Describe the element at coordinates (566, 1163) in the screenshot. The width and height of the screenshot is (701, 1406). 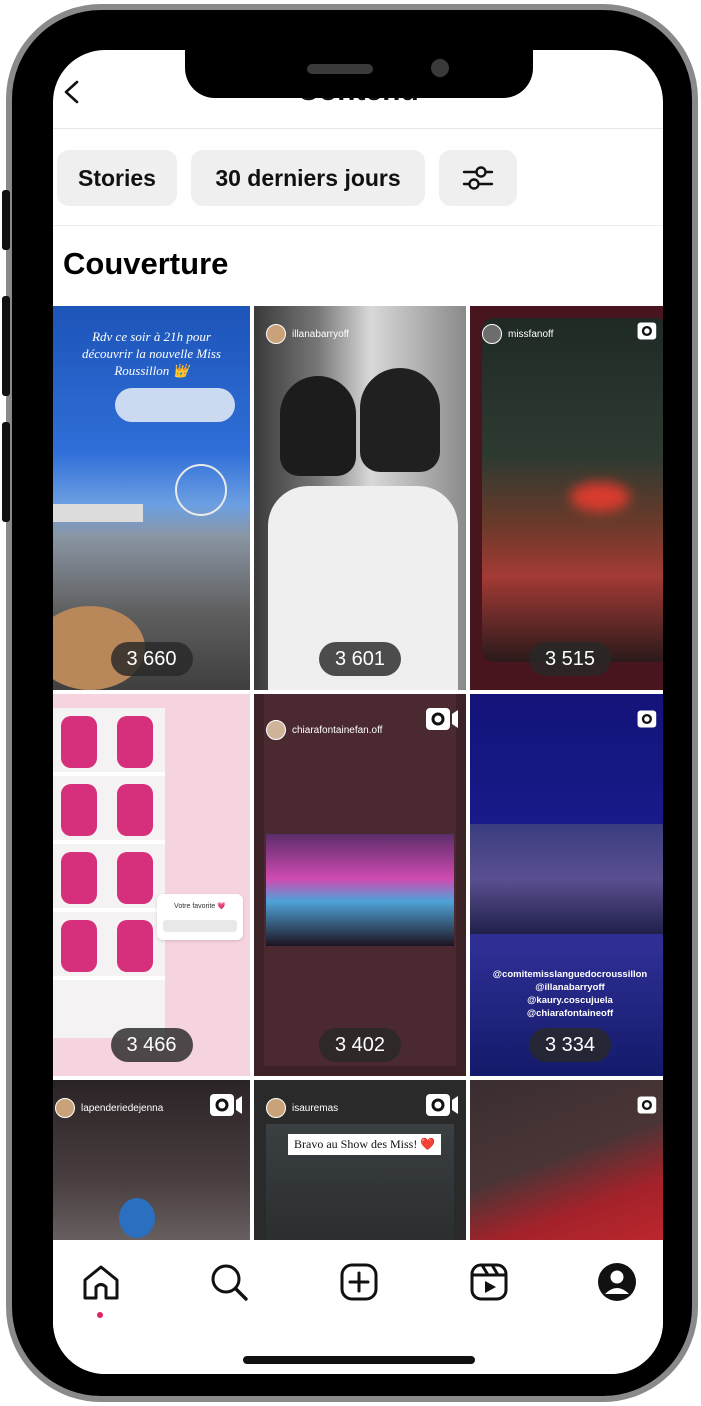
I see `story-tile` at that location.